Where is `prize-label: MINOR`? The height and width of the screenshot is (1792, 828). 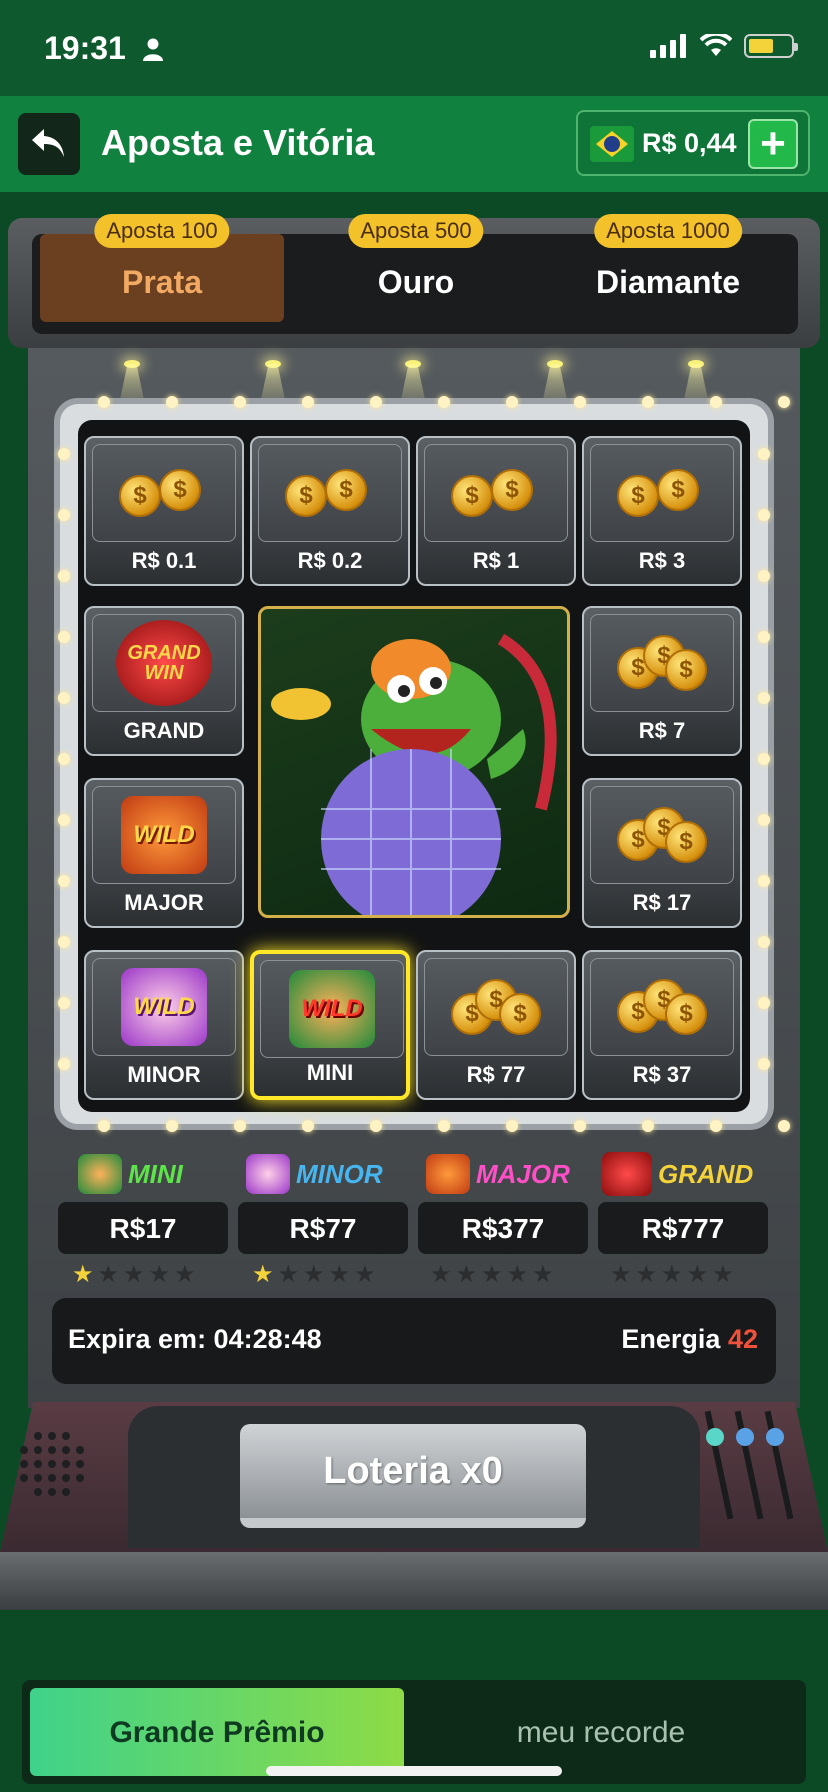 prize-label: MINOR is located at coordinates (164, 1074).